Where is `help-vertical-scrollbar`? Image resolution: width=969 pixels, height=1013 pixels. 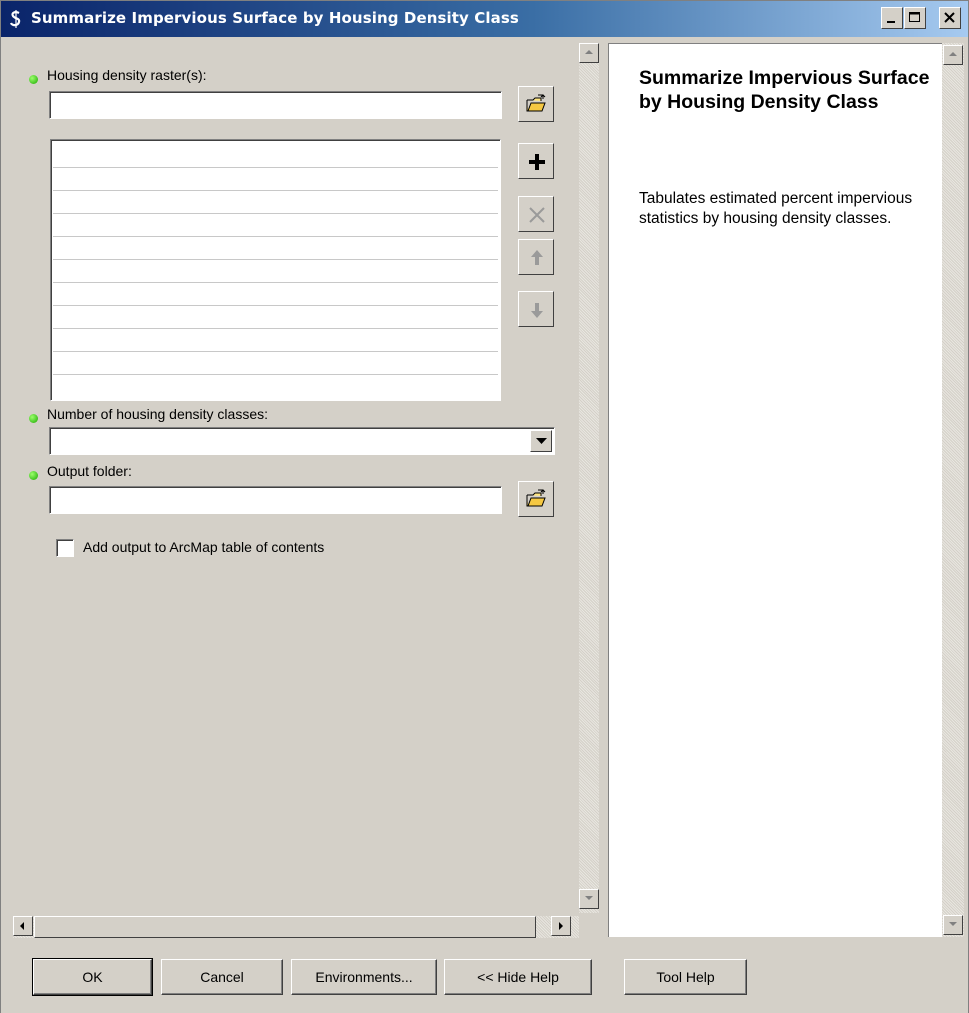 help-vertical-scrollbar is located at coordinates (953, 490).